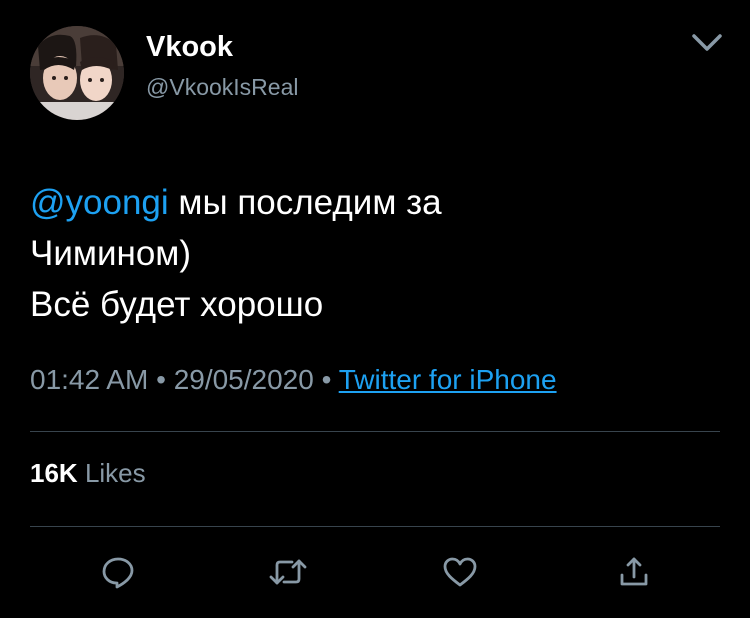  I want to click on likes-stat: 16K Likes, so click(88, 473).